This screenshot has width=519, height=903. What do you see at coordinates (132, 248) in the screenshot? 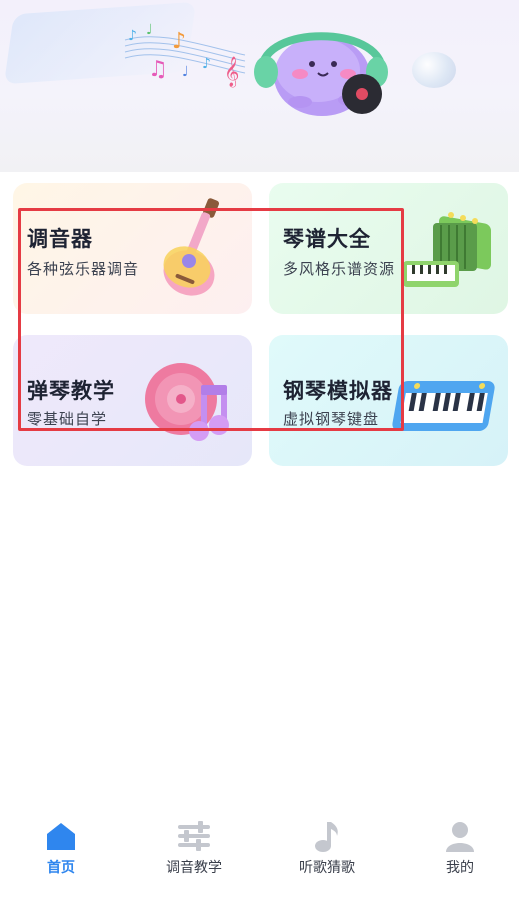
I see `tuner-card: 调音器 各种弦乐器调音` at bounding box center [132, 248].